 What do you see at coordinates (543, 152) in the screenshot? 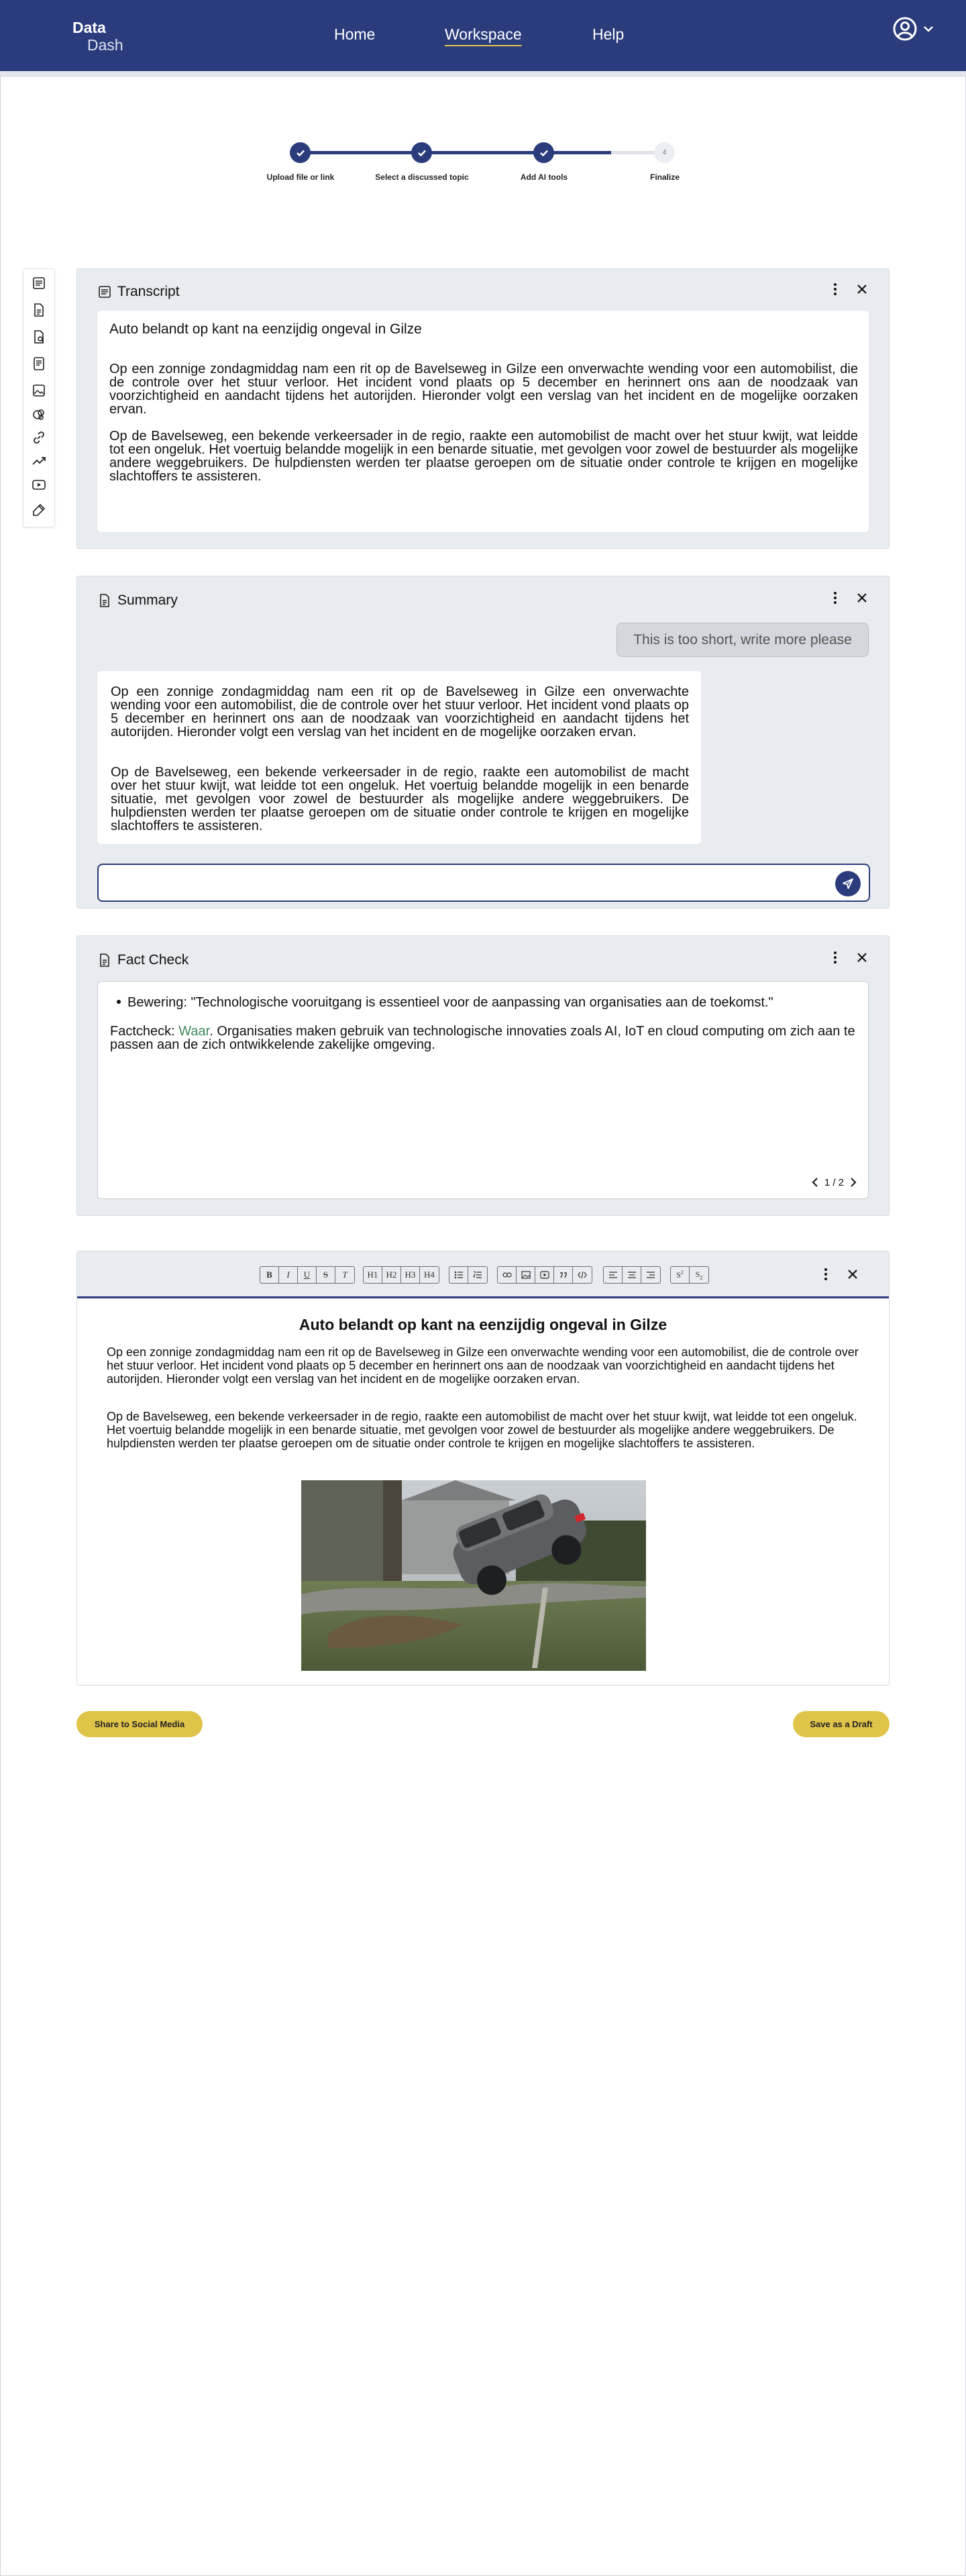
I see `step-3-dot` at bounding box center [543, 152].